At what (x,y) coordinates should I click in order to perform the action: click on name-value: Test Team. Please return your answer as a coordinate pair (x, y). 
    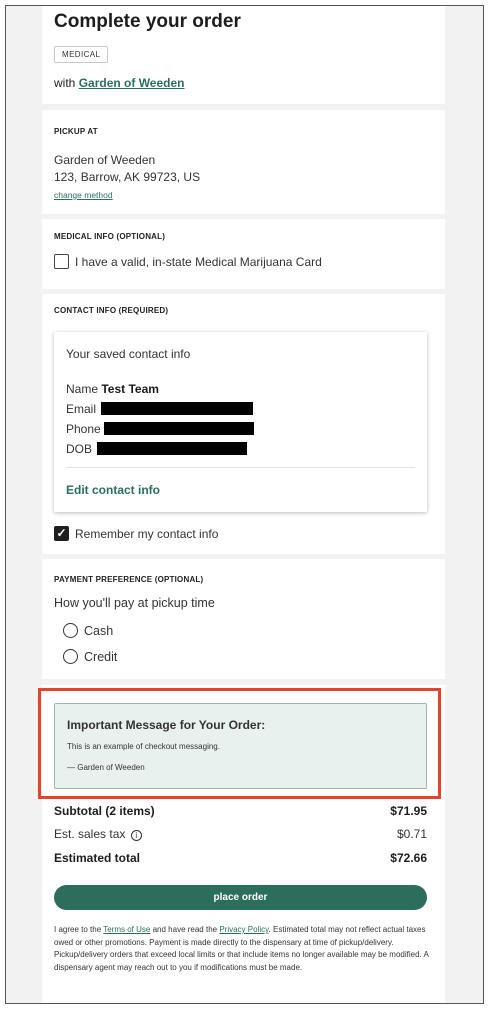
    Looking at the image, I should click on (130, 389).